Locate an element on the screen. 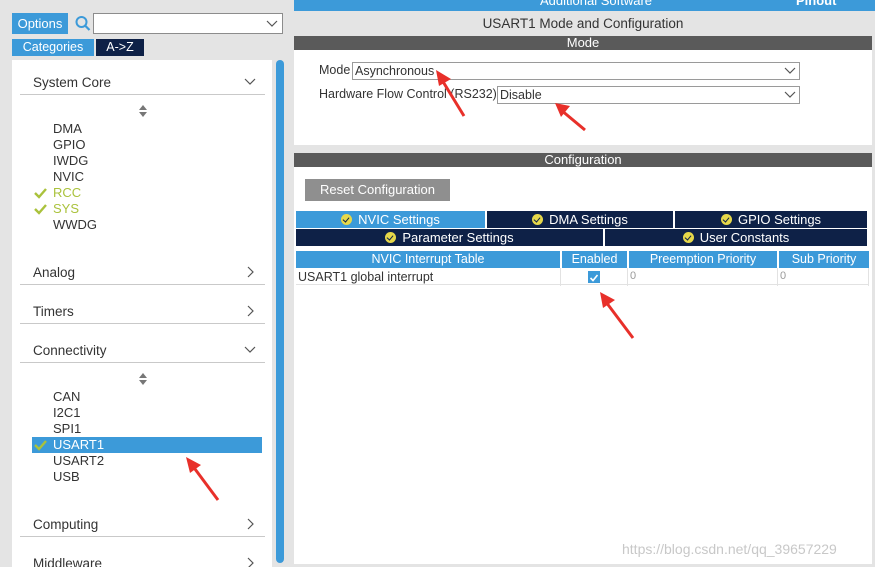  tab-nvic-settings: NVIC Settings is located at coordinates (390, 219).